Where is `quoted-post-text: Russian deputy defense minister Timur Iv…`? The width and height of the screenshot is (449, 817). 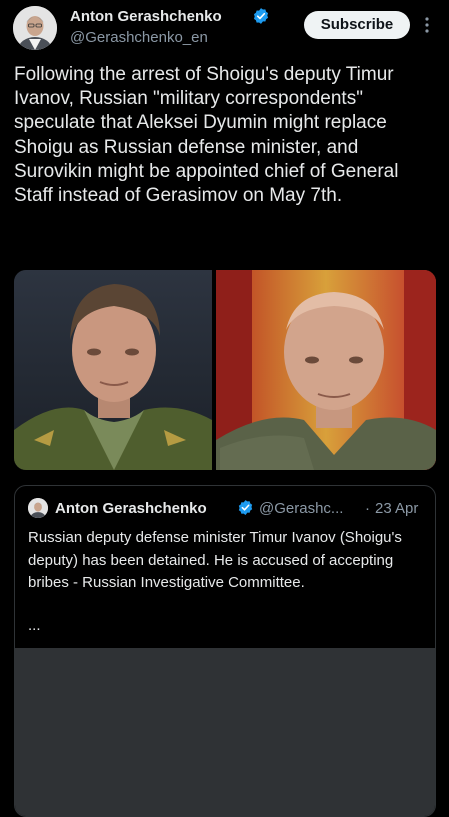
quoted-post-text: Russian deputy defense minister Timur Iv… is located at coordinates (215, 560).